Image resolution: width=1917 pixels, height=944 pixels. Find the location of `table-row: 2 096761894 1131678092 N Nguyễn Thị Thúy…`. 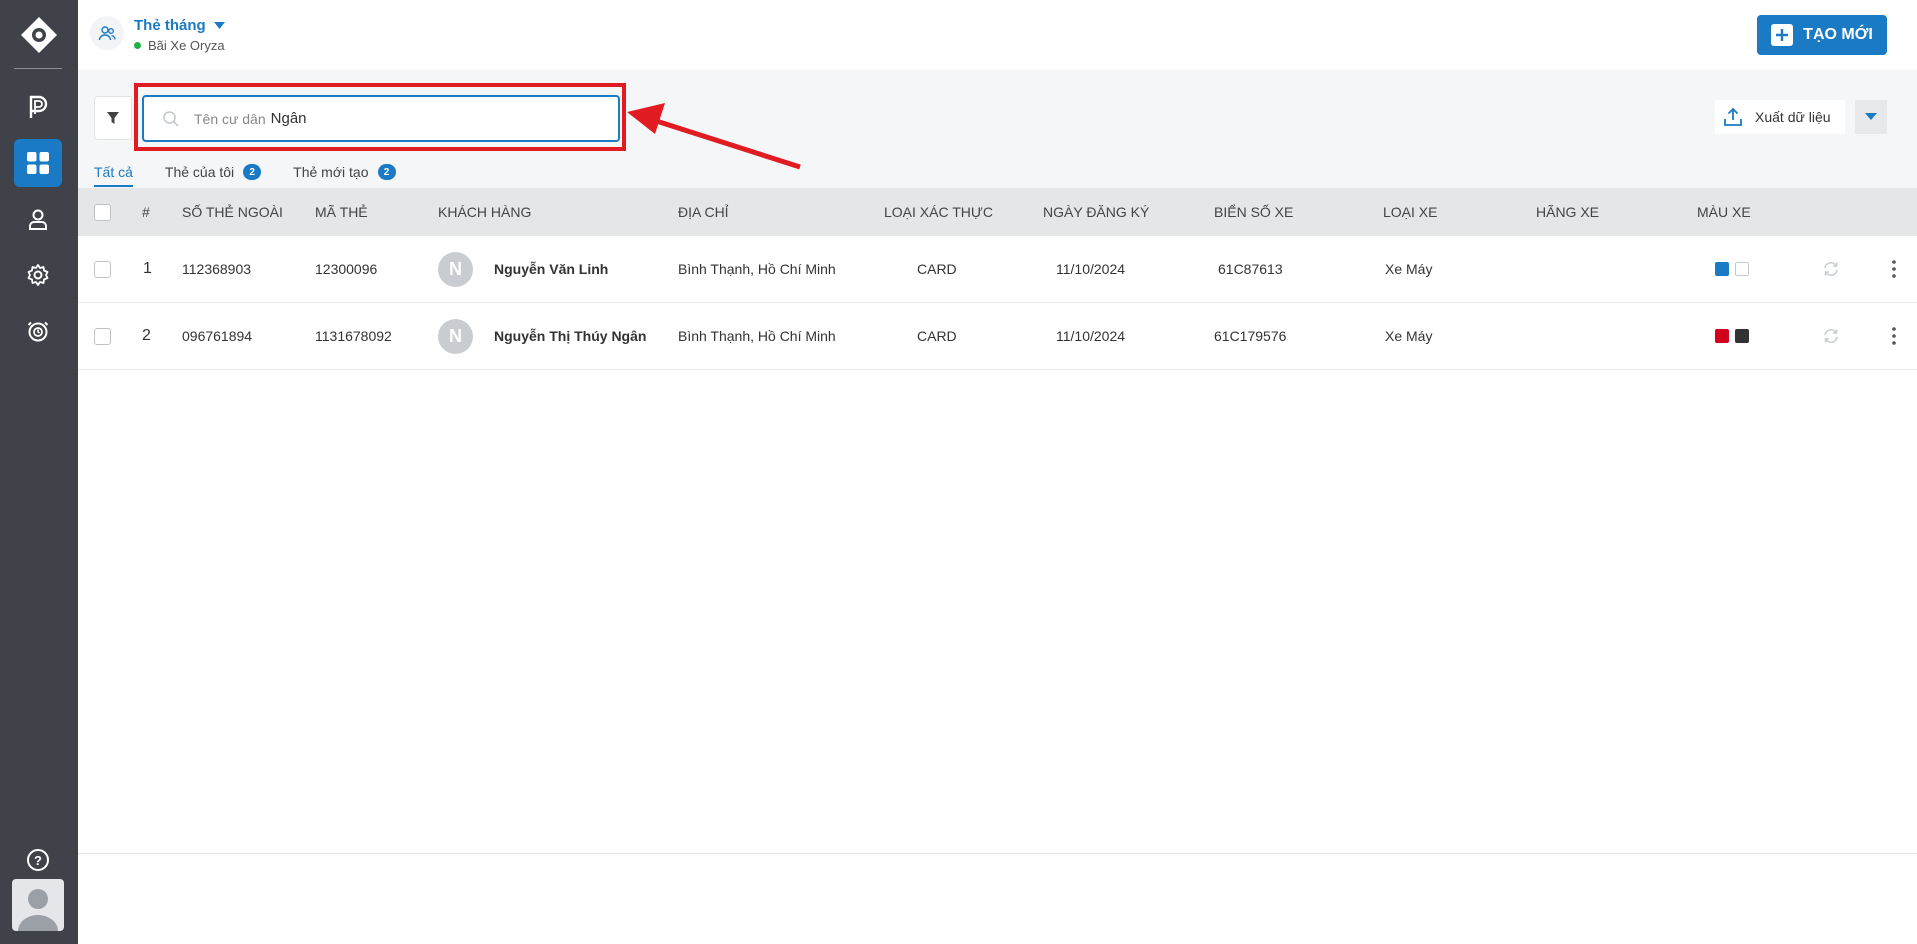

table-row: 2 096761894 1131678092 N Nguyễn Thị Thúy… is located at coordinates (997, 336).